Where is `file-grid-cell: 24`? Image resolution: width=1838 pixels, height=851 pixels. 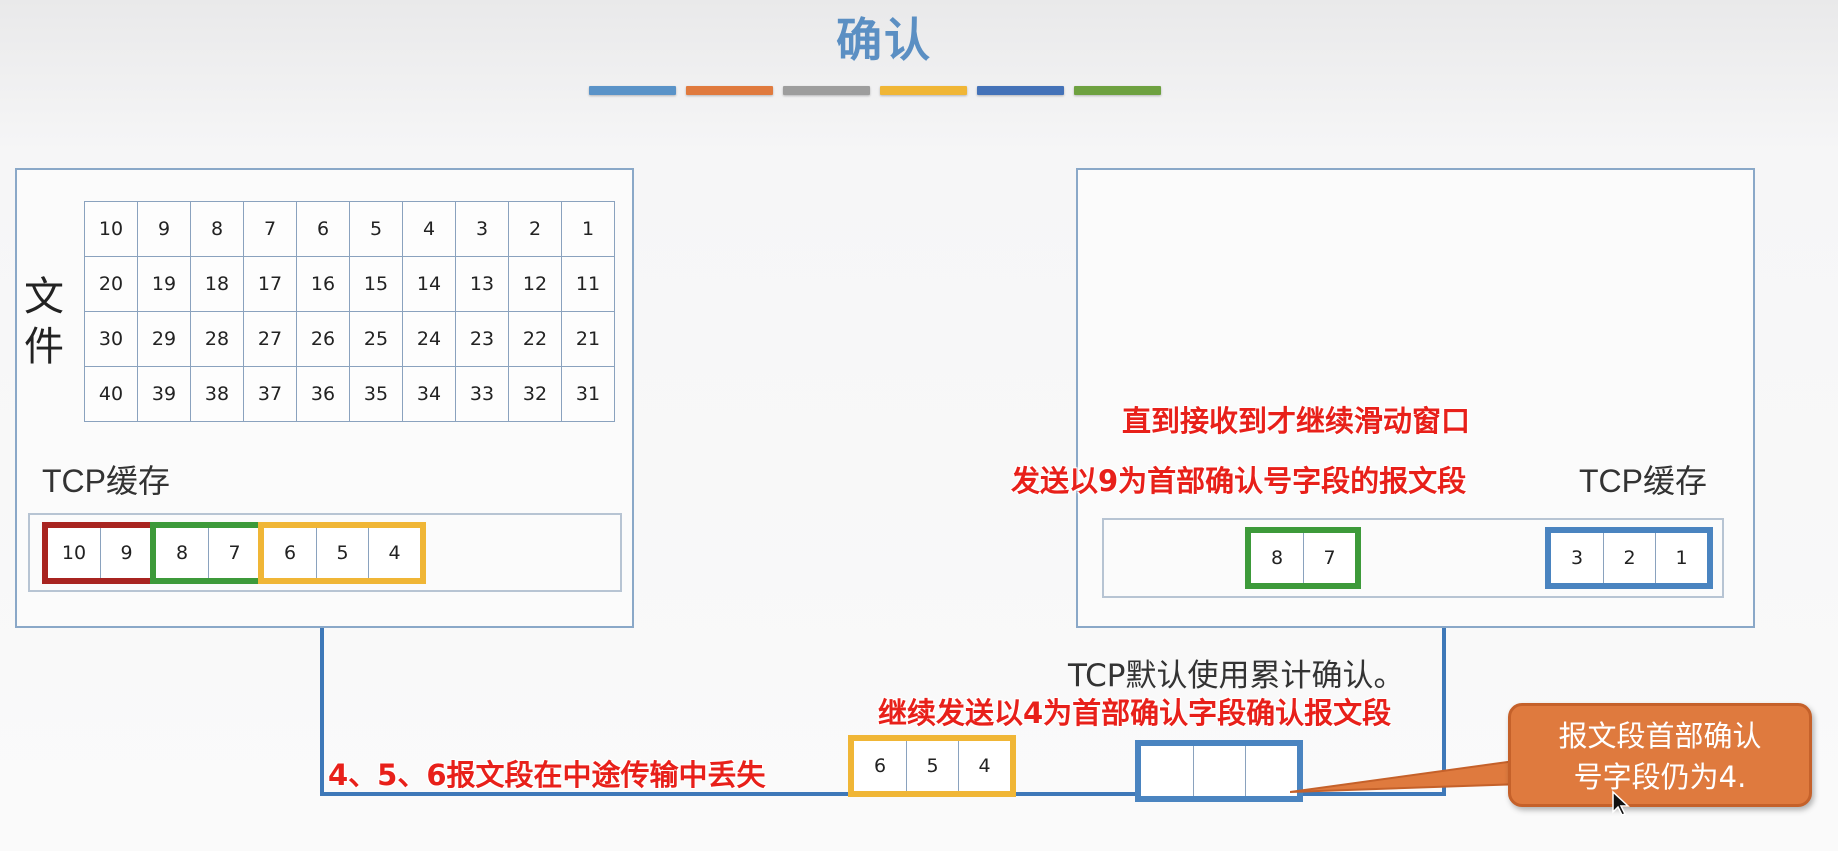 file-grid-cell: 24 is located at coordinates (429, 339).